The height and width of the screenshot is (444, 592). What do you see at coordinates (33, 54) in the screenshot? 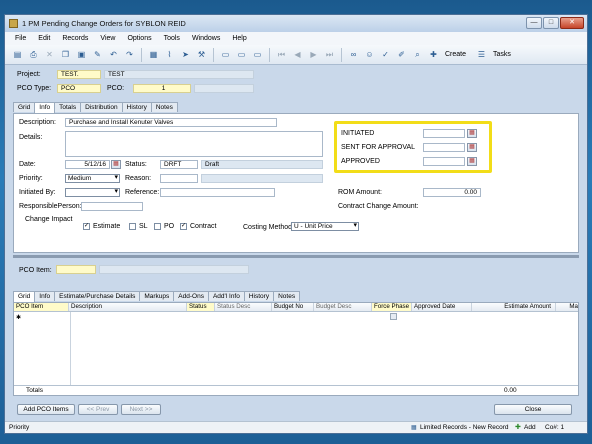
I see `print-icon: ⎙` at bounding box center [33, 54].